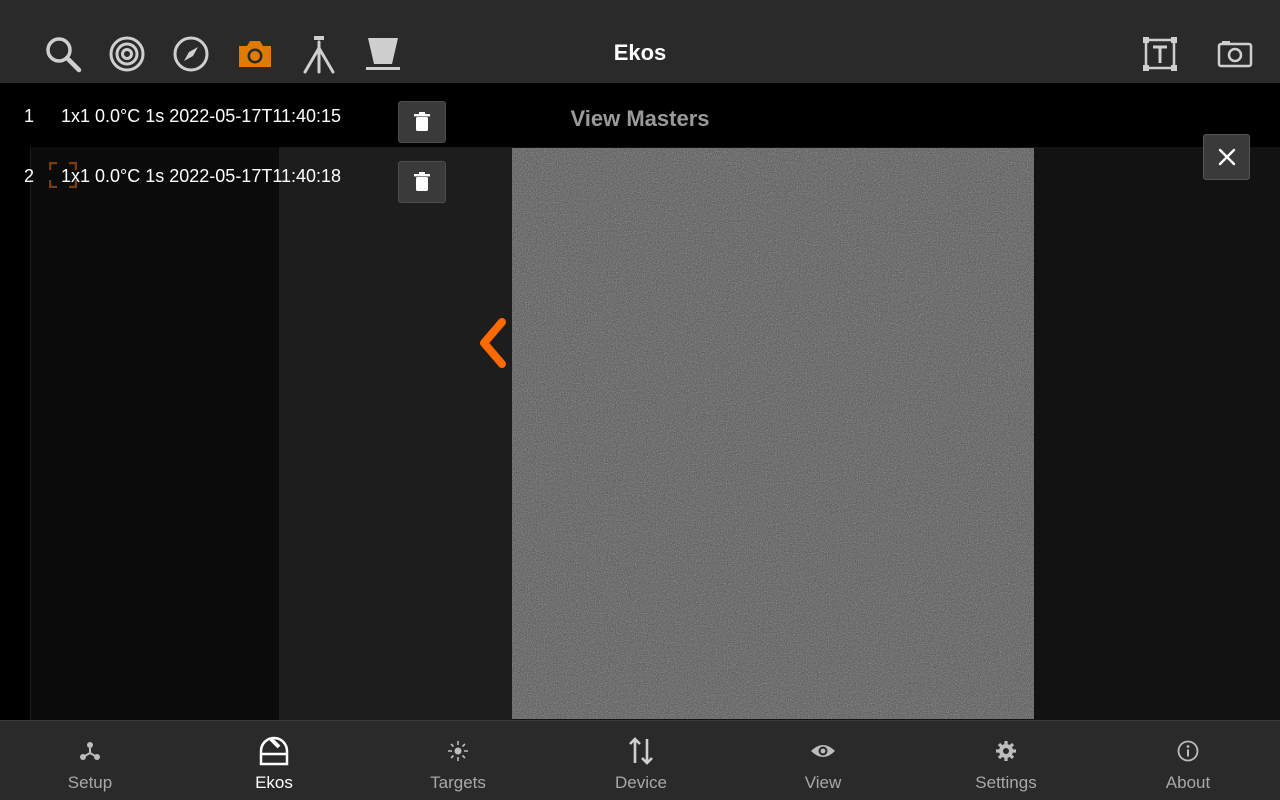 The height and width of the screenshot is (800, 1280). I want to click on filter-icon, so click(383, 54).